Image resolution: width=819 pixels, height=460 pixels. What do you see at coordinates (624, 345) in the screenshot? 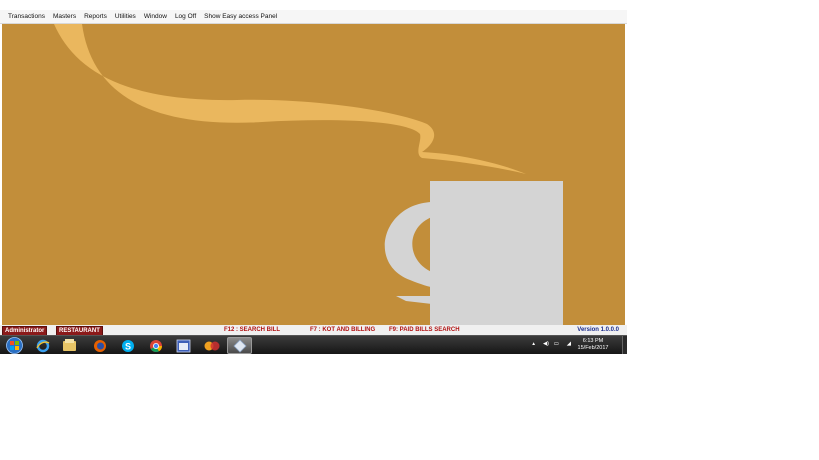
I see `show-desktop-button` at bounding box center [624, 345].